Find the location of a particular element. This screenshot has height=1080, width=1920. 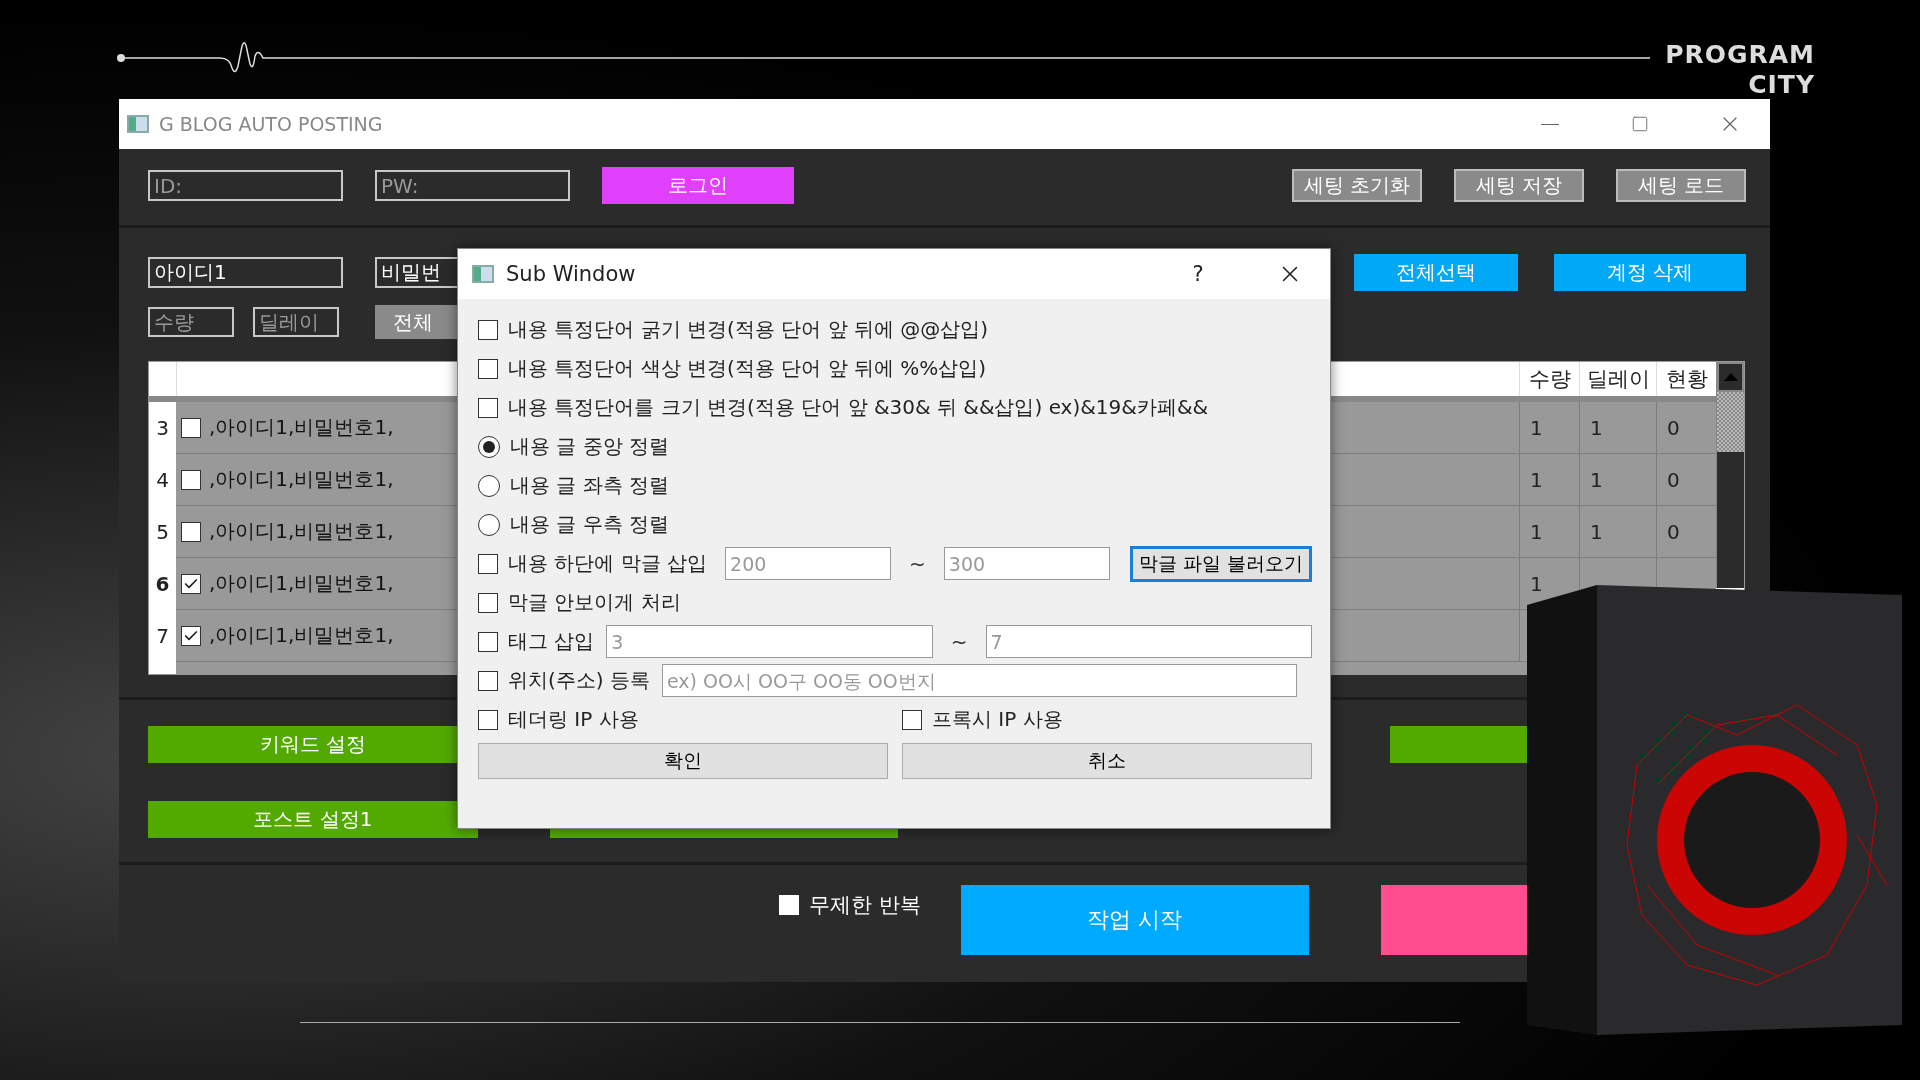

column-header: 수량 is located at coordinates (1549, 379).